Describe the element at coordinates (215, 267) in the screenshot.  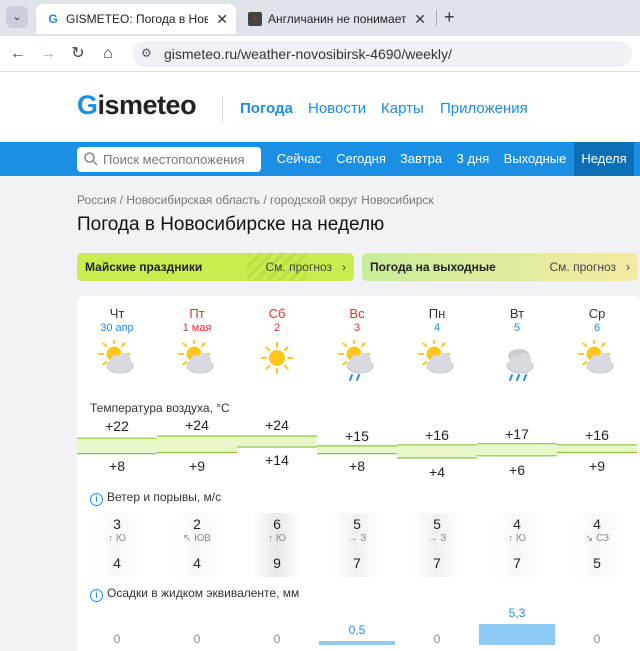
I see `may-holidays-banner: Майские праздники См. прогноз ›` at that location.